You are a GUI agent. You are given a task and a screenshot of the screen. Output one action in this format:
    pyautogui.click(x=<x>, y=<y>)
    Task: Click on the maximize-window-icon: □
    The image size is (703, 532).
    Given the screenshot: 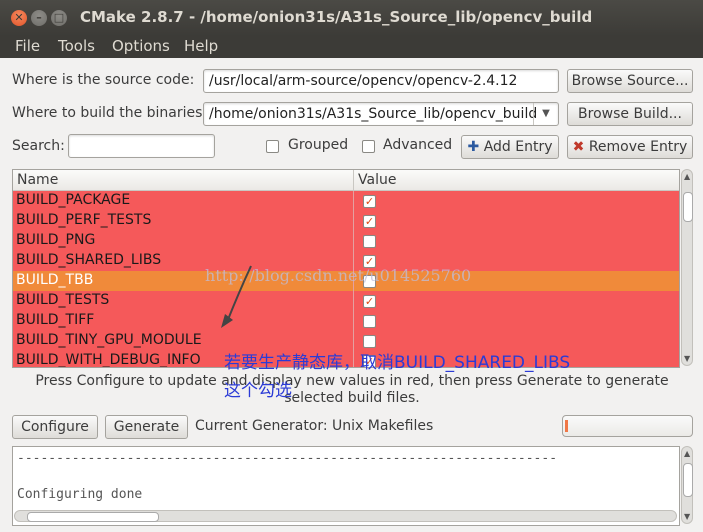 What is the action you would take?
    pyautogui.click(x=59, y=18)
    